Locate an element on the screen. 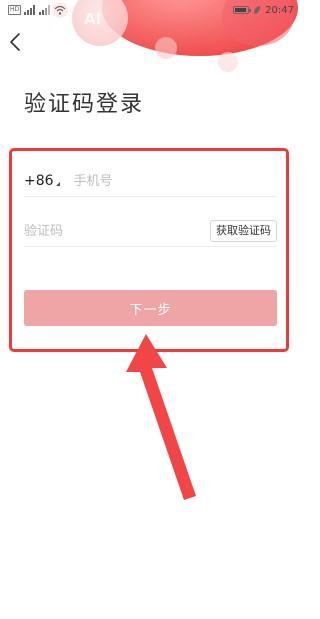 This screenshot has height=619, width=320. signal-icon is located at coordinates (30, 10).